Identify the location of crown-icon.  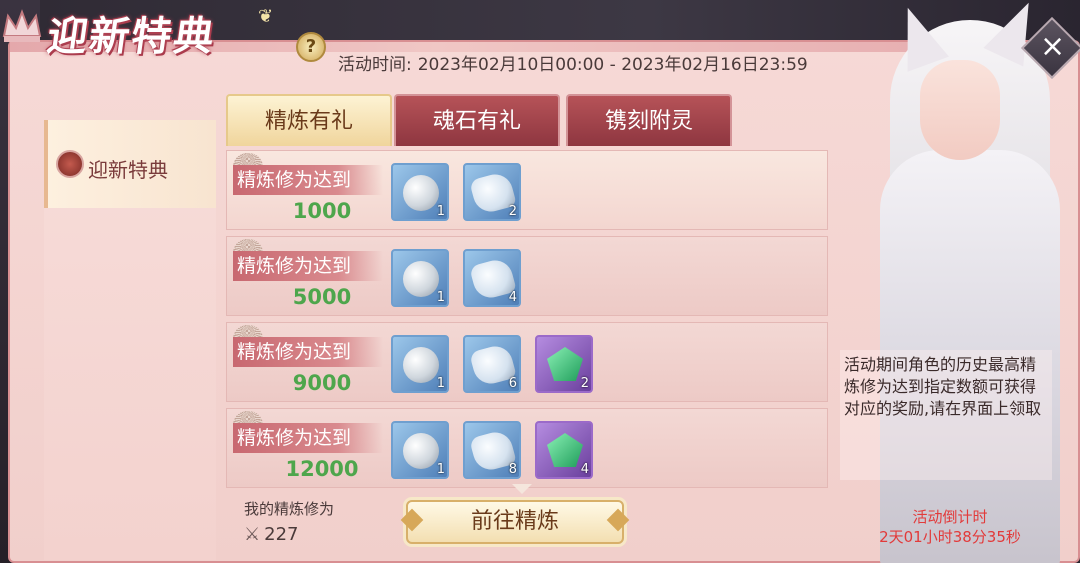
(22, 25).